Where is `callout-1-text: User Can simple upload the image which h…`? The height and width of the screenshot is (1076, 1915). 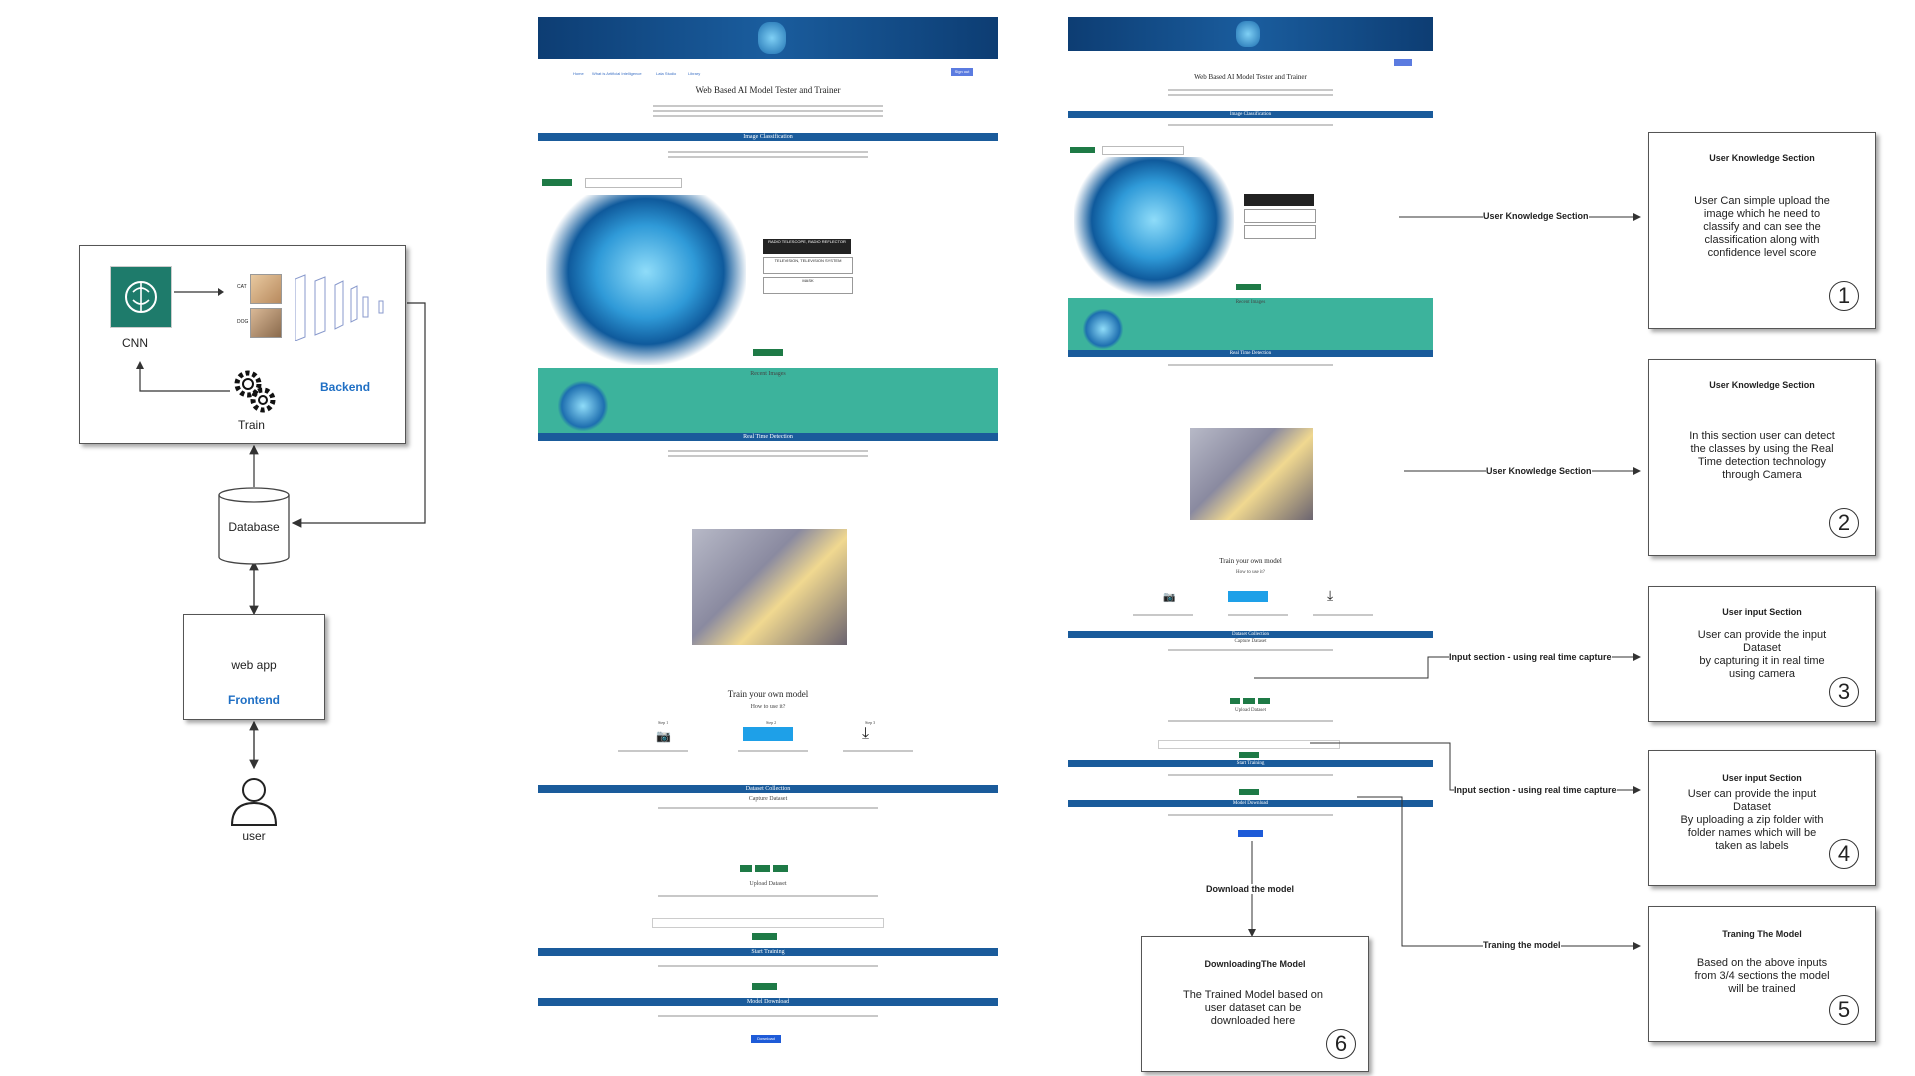
callout-1-text: User Can simple upload the image which h… is located at coordinates (1762, 227).